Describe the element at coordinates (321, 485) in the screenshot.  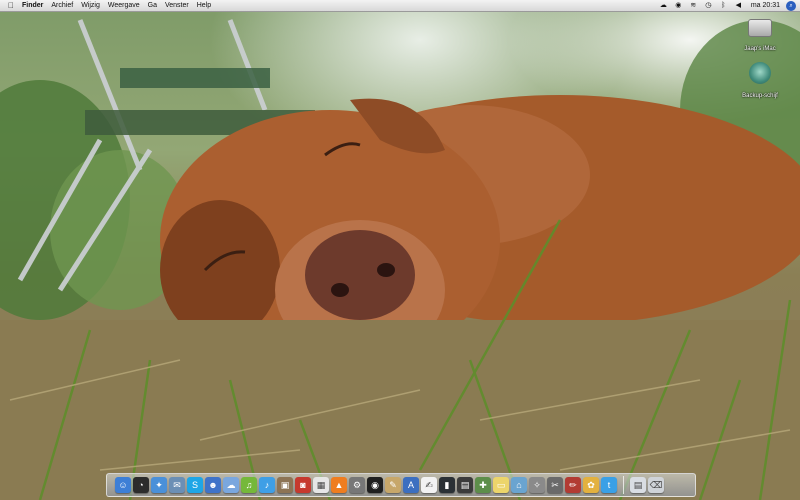
I see `calendar-icon: ▦` at that location.